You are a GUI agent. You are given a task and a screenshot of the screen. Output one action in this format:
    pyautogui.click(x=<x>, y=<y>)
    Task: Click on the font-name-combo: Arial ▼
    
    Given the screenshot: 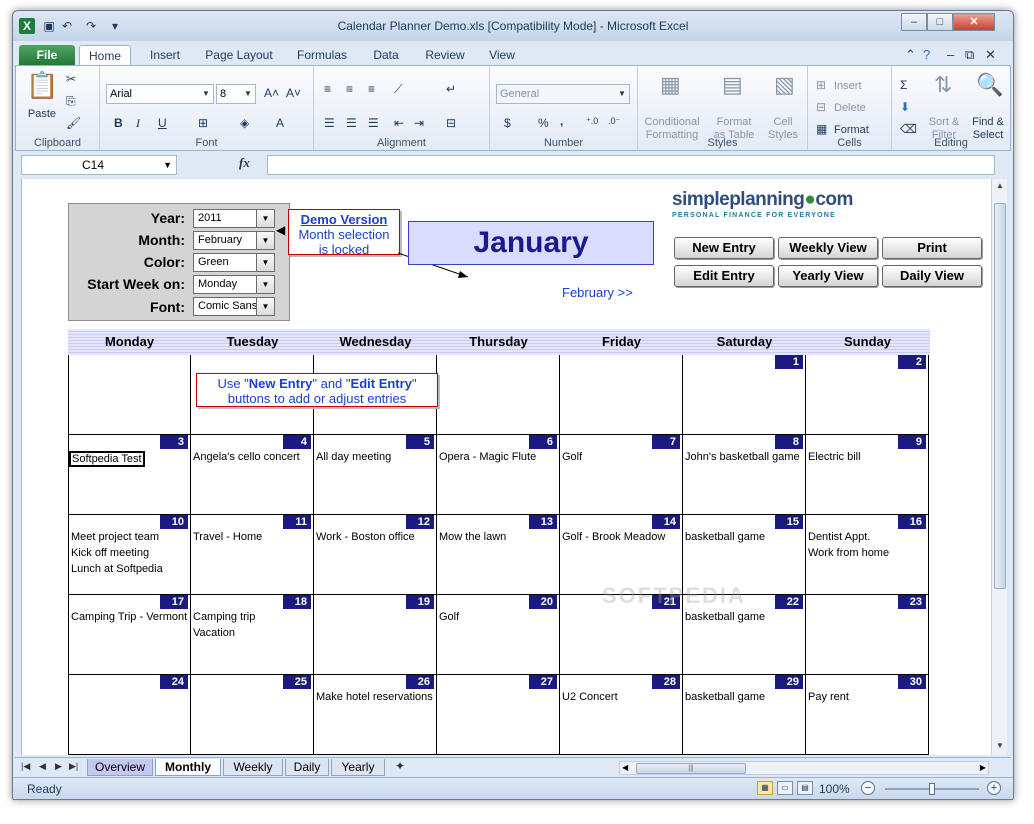 What is the action you would take?
    pyautogui.click(x=160, y=94)
    